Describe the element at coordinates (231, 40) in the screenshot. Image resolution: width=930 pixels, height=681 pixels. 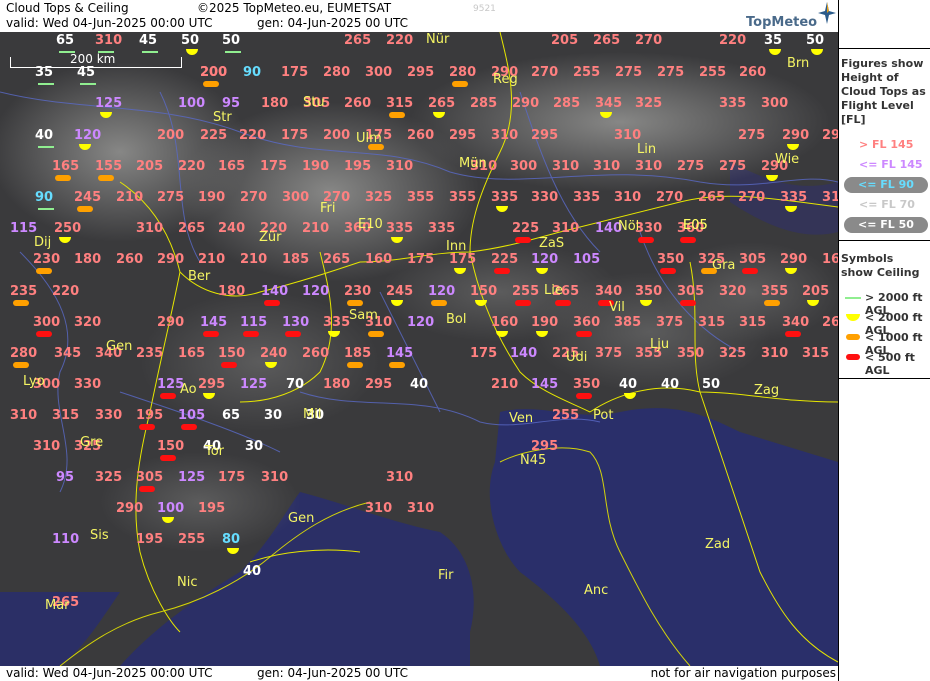
I see `cloud-top-label: 50` at that location.